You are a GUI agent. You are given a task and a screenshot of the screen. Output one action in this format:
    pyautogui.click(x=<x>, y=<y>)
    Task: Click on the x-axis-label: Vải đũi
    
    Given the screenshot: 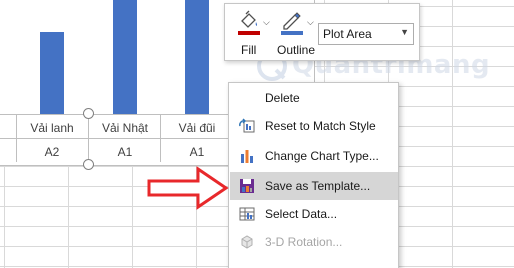 What is the action you would take?
    pyautogui.click(x=197, y=128)
    